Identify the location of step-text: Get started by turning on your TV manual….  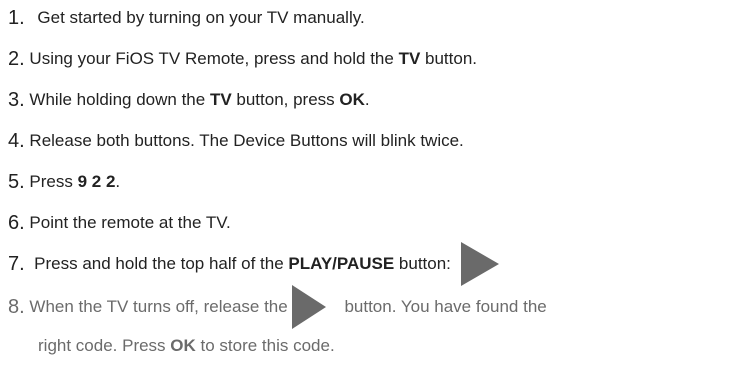
(201, 17).